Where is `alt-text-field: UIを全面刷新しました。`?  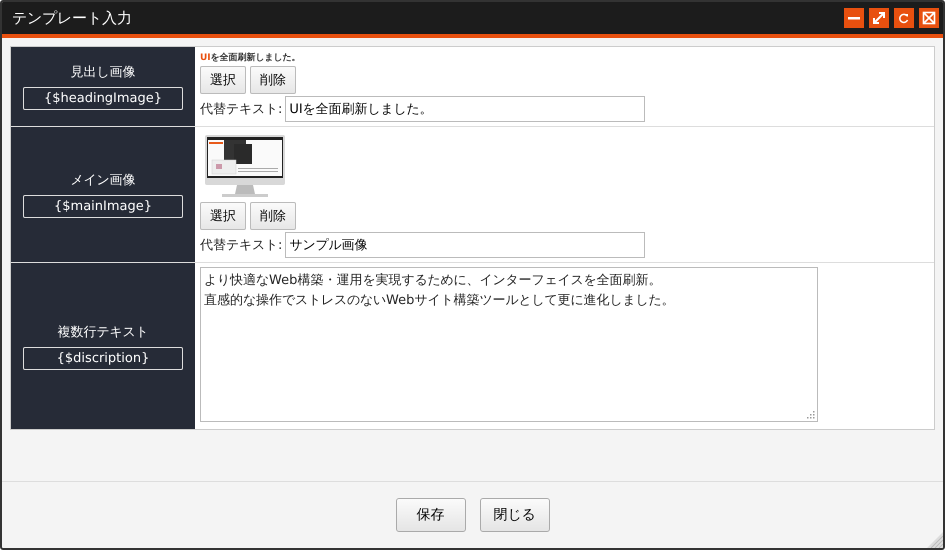
alt-text-field: UIを全面刷新しました。 is located at coordinates (465, 109).